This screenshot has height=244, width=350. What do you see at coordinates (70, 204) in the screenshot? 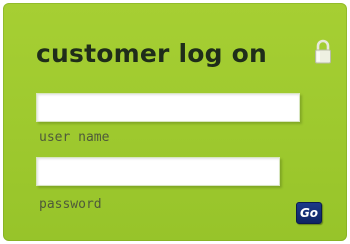
I see `password-label: password` at bounding box center [70, 204].